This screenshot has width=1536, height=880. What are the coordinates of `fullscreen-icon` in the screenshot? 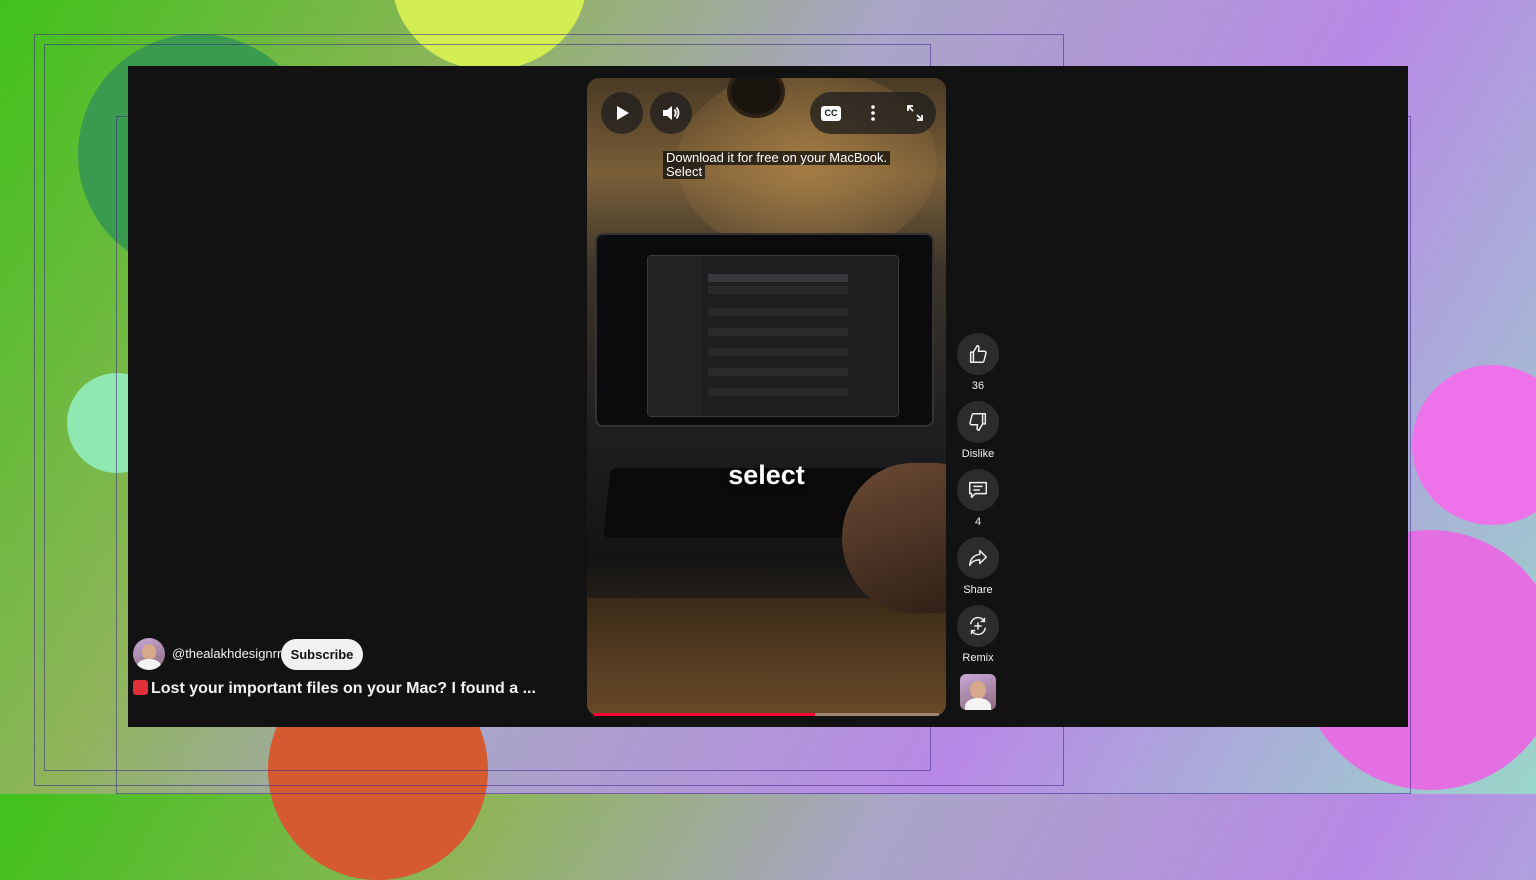 It's located at (915, 113).